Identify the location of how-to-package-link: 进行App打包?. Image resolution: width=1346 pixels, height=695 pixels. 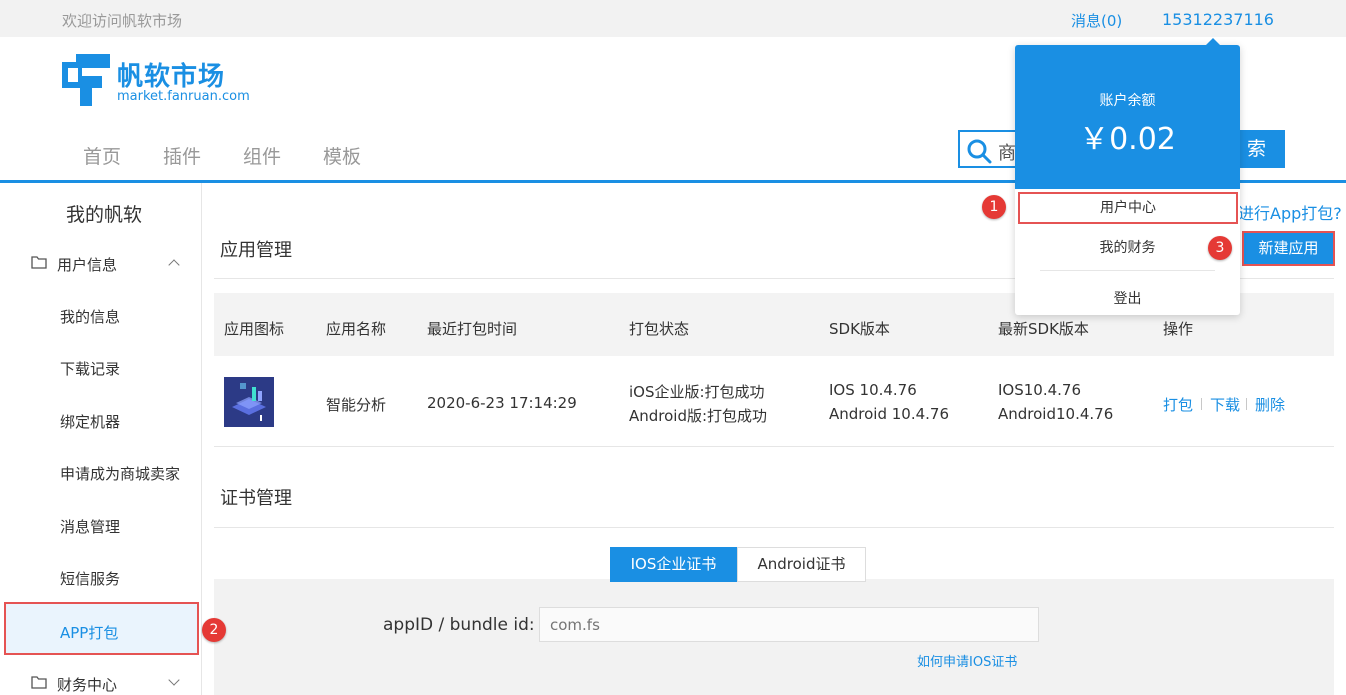
(1290, 212).